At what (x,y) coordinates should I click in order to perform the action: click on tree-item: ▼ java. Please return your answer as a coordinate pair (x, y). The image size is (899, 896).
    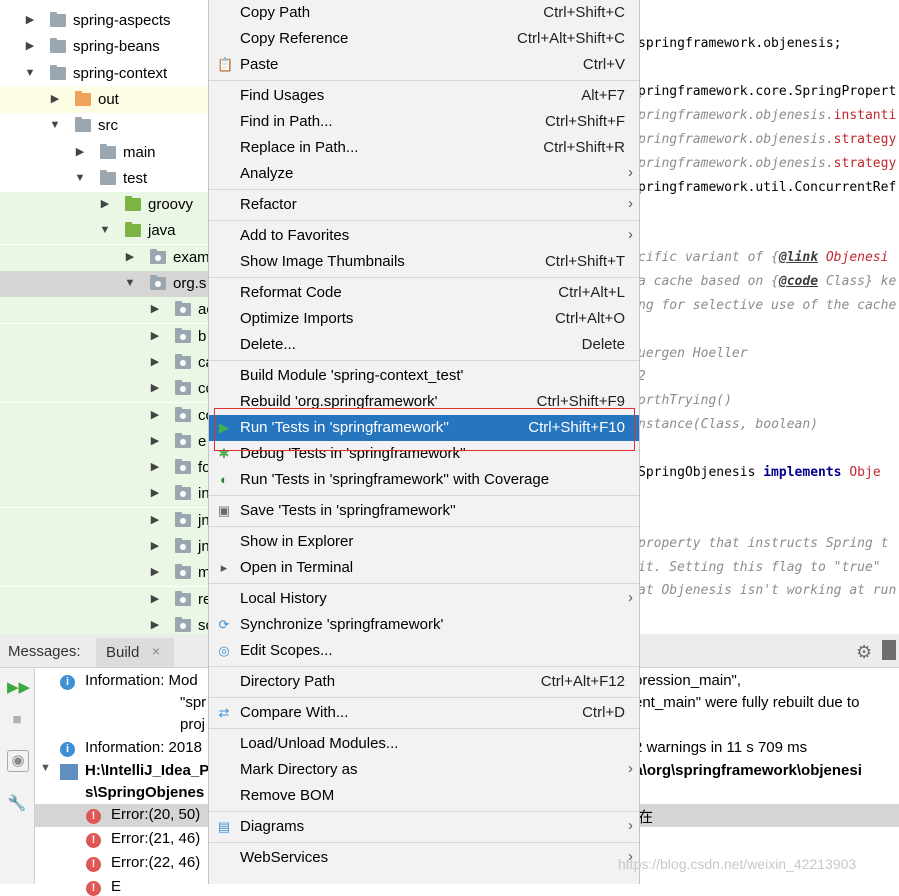
    Looking at the image, I should click on (105, 231).